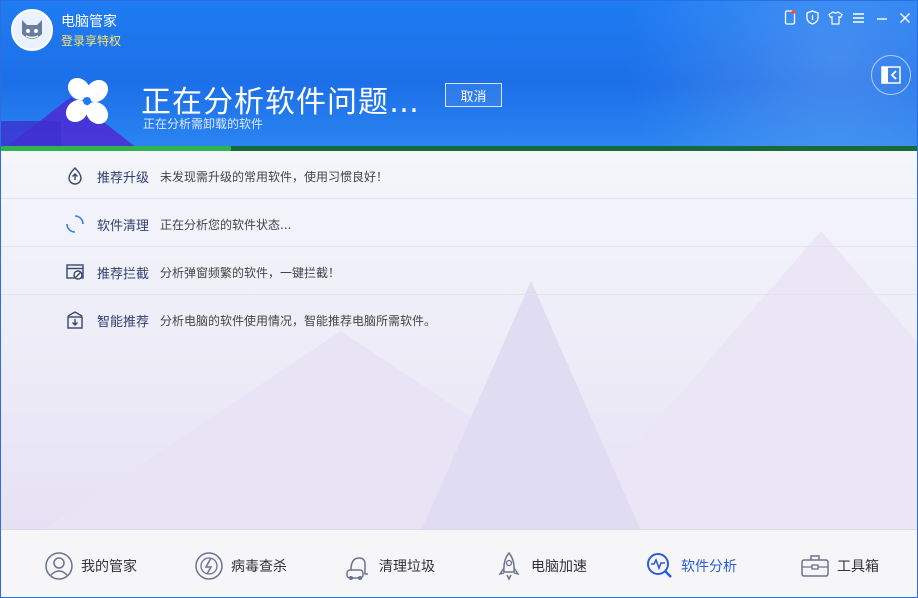  Describe the element at coordinates (509, 566) in the screenshot. I see `rocket-icon` at that location.